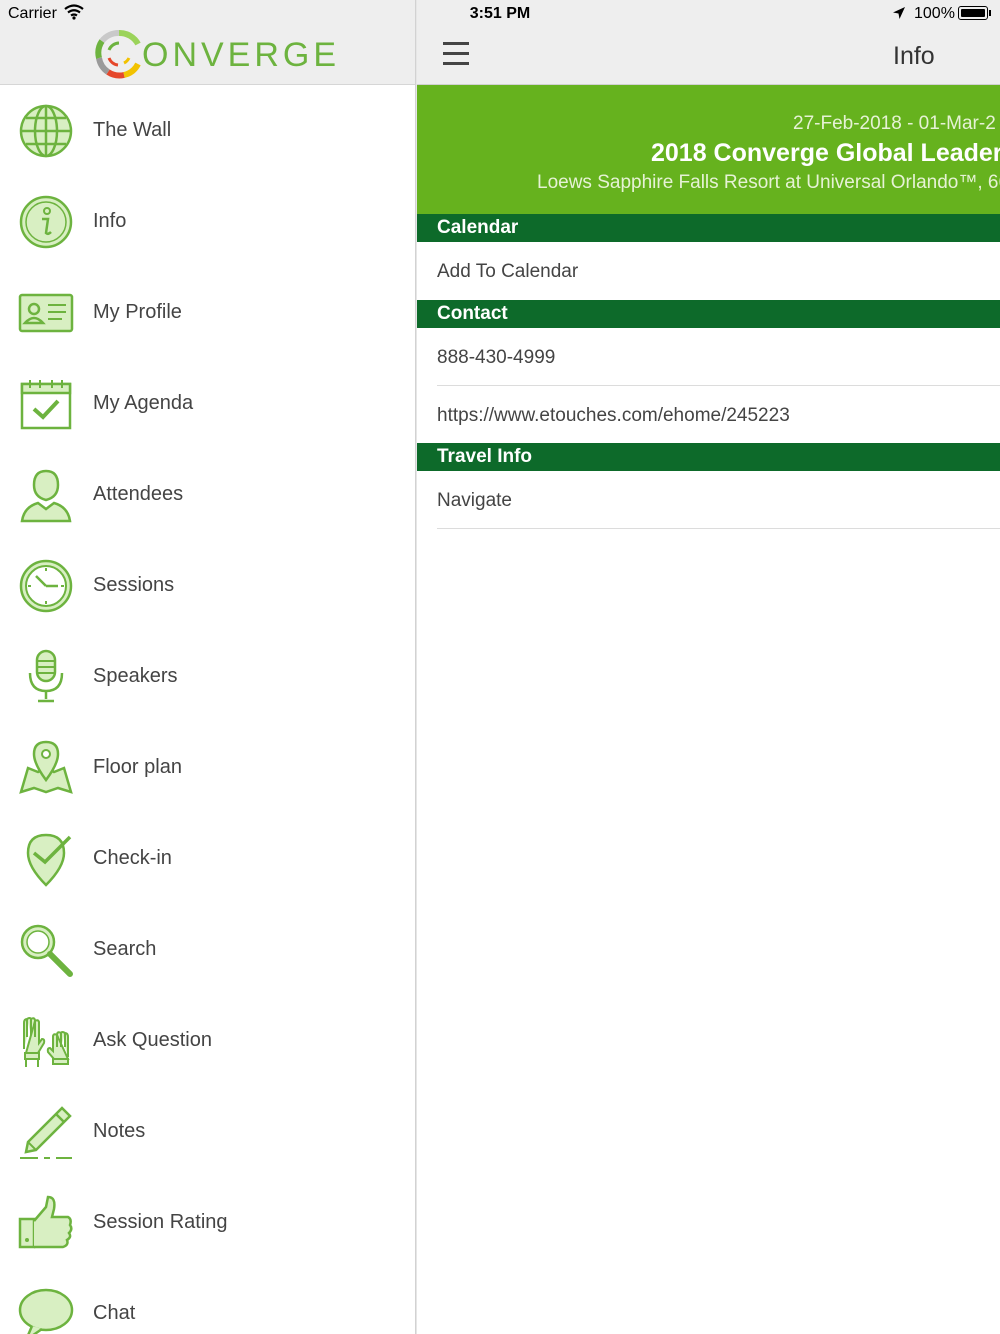  I want to click on navigate-row: Navigate, so click(708, 500).